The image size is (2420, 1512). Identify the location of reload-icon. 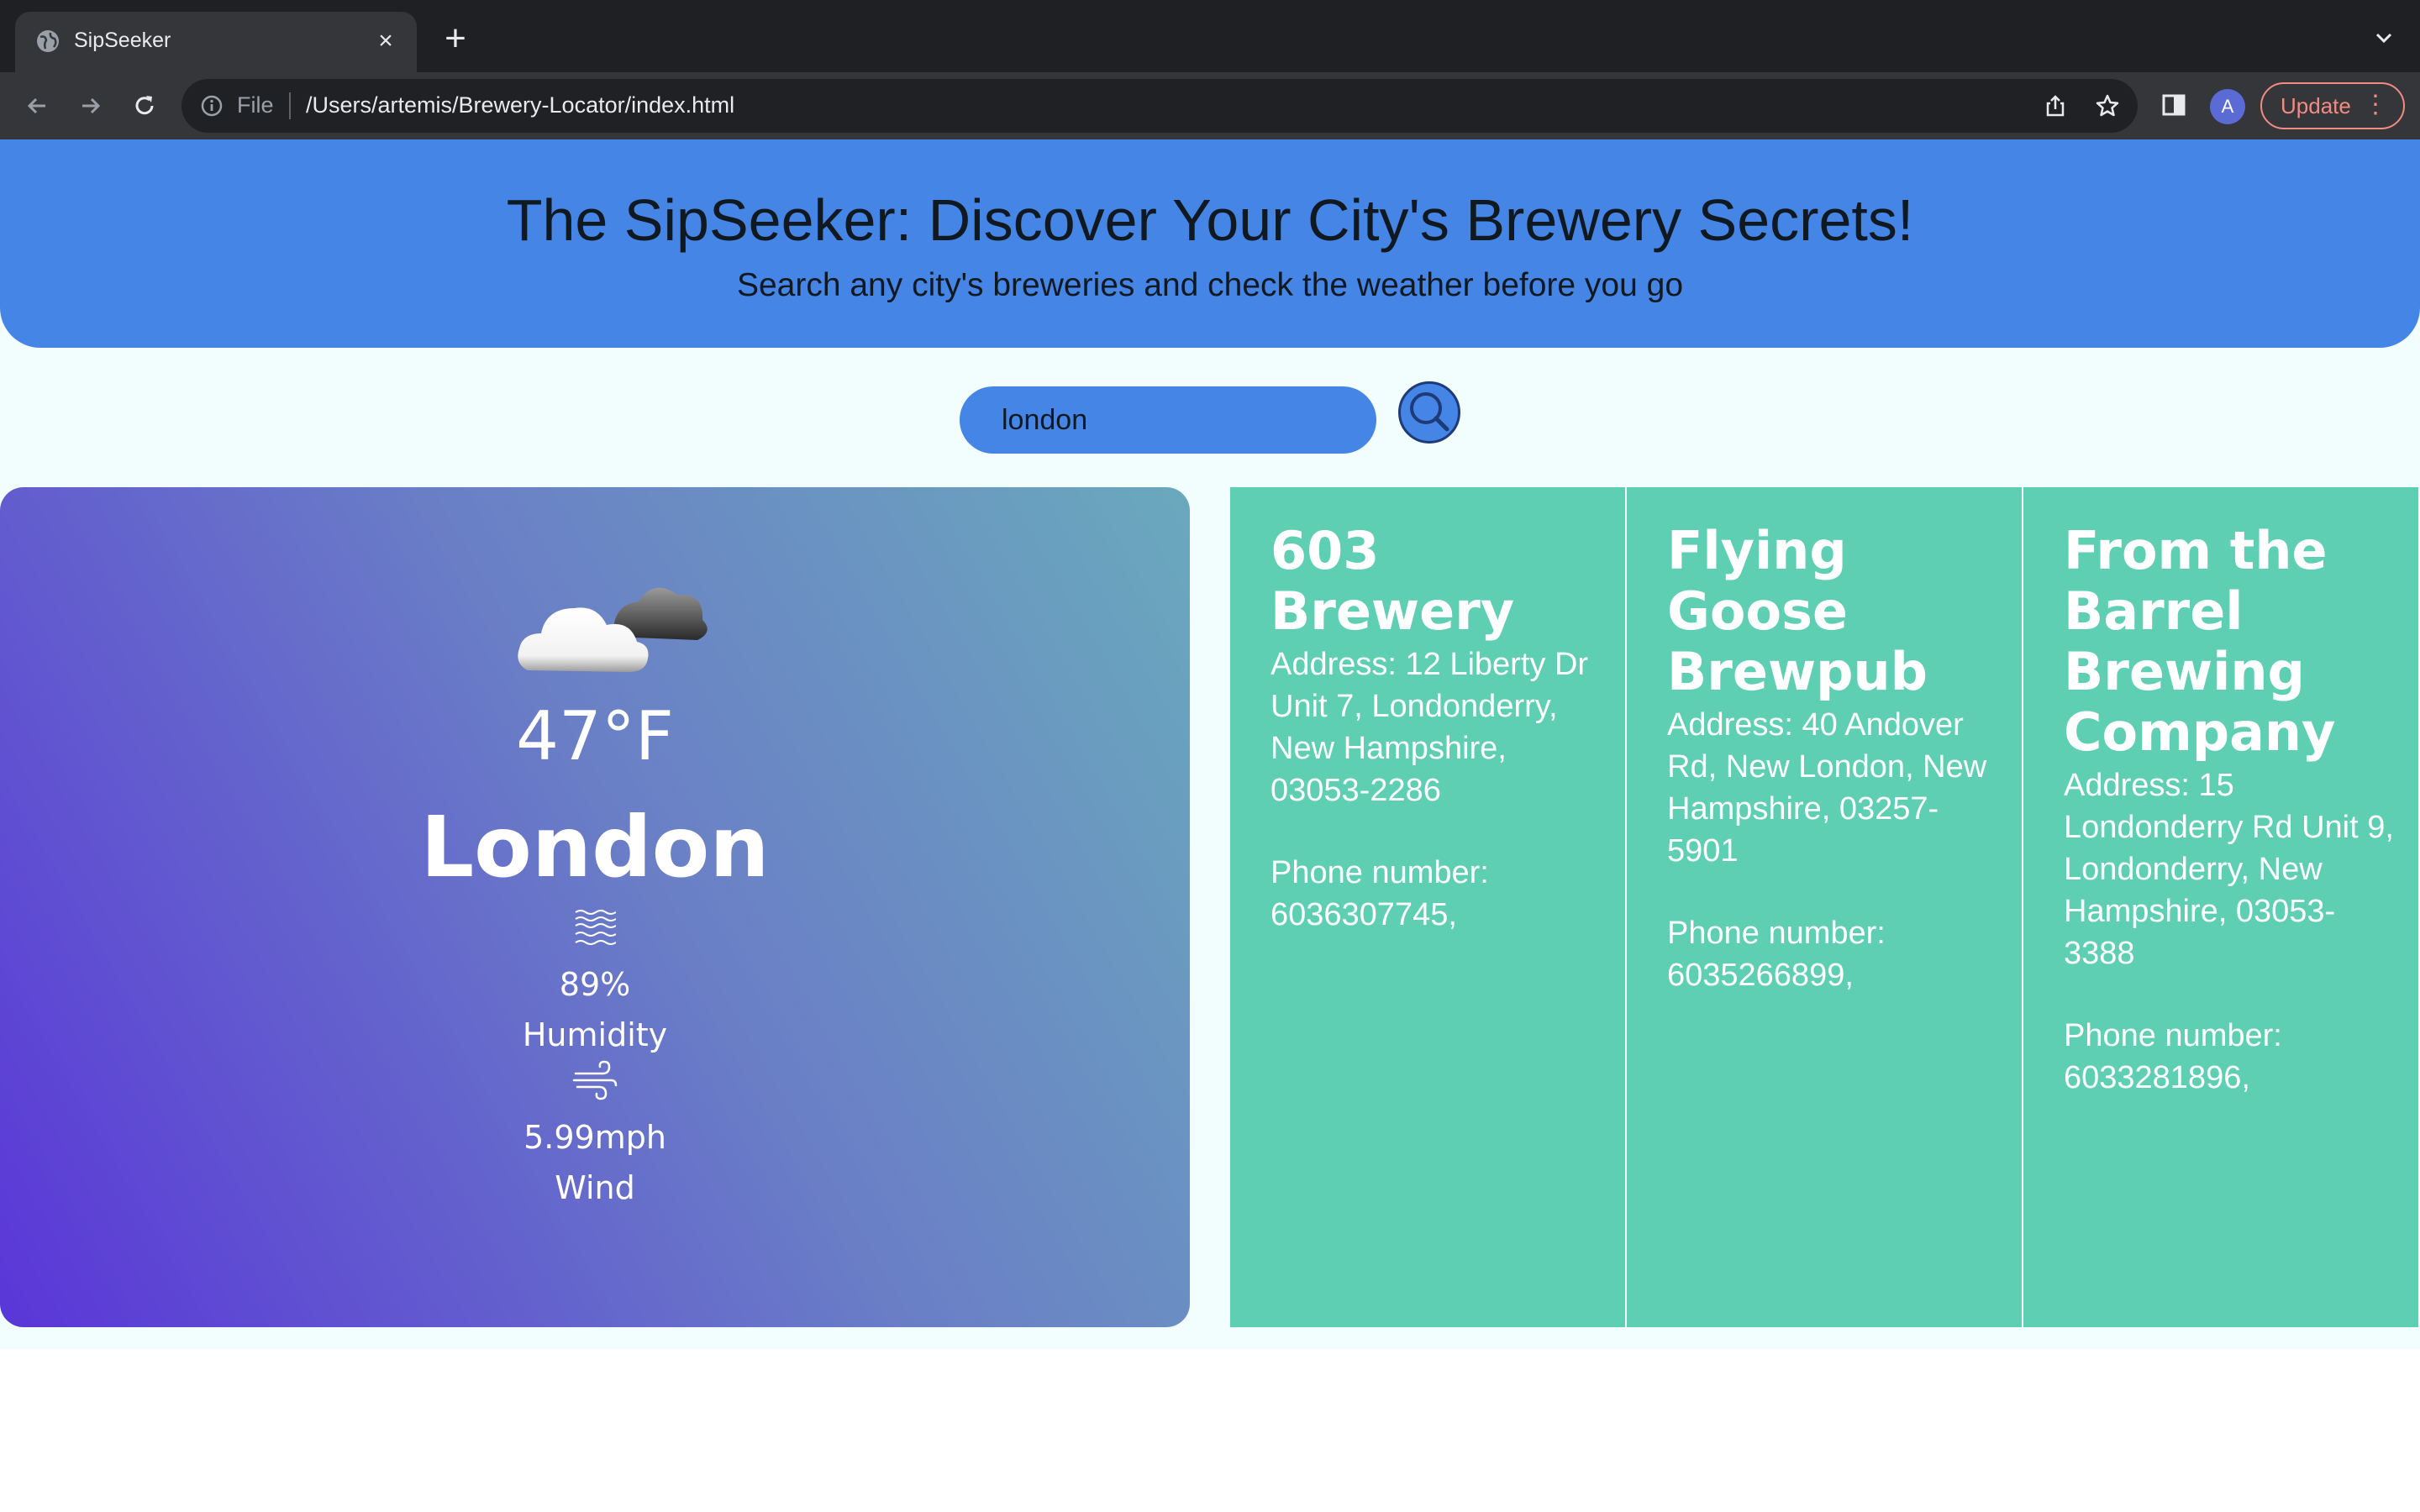
(144, 105).